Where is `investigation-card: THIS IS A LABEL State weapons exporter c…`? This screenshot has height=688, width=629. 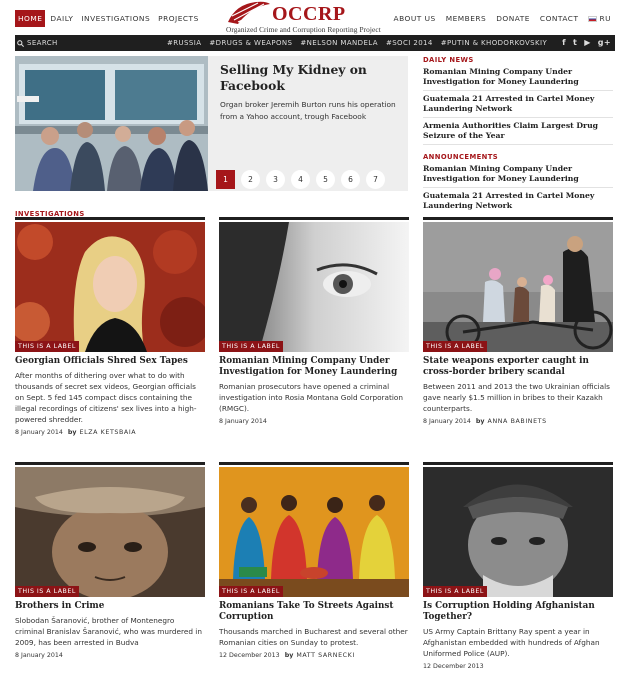 investigation-card: THIS IS A LABEL State weapons exporter c… is located at coordinates (518, 321).